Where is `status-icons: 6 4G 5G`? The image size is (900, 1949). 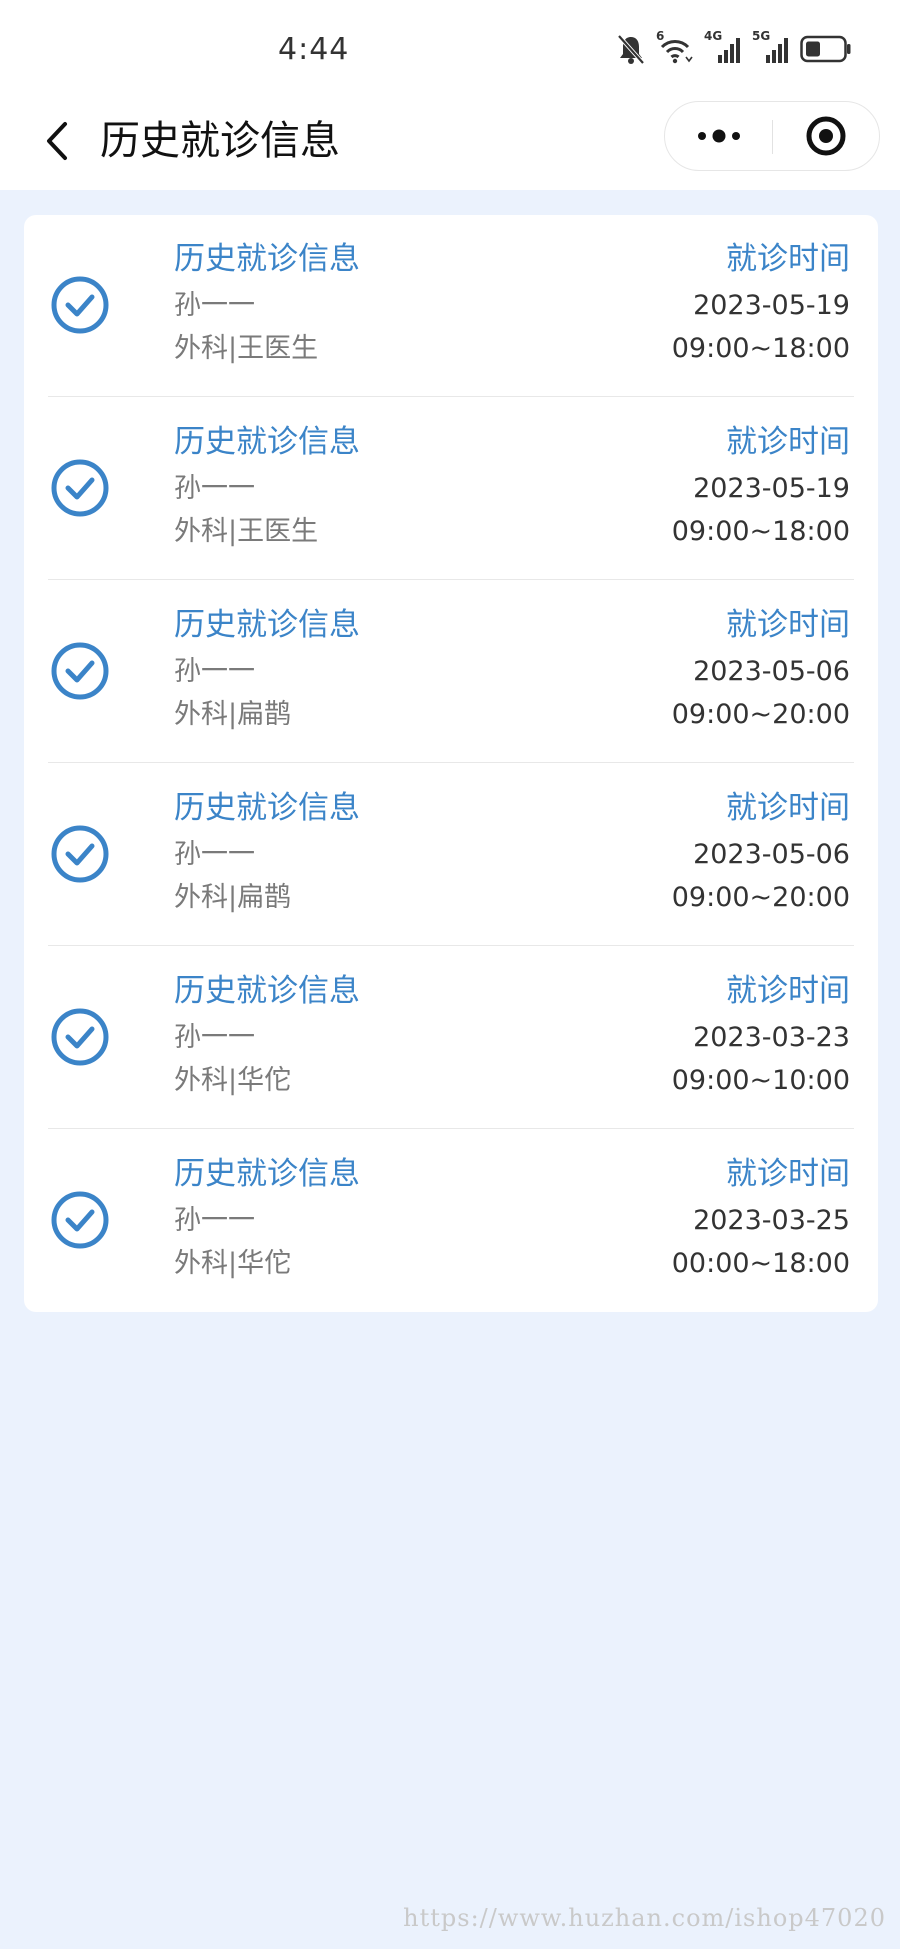
status-icons: 6 4G 5G is located at coordinates (729, 47).